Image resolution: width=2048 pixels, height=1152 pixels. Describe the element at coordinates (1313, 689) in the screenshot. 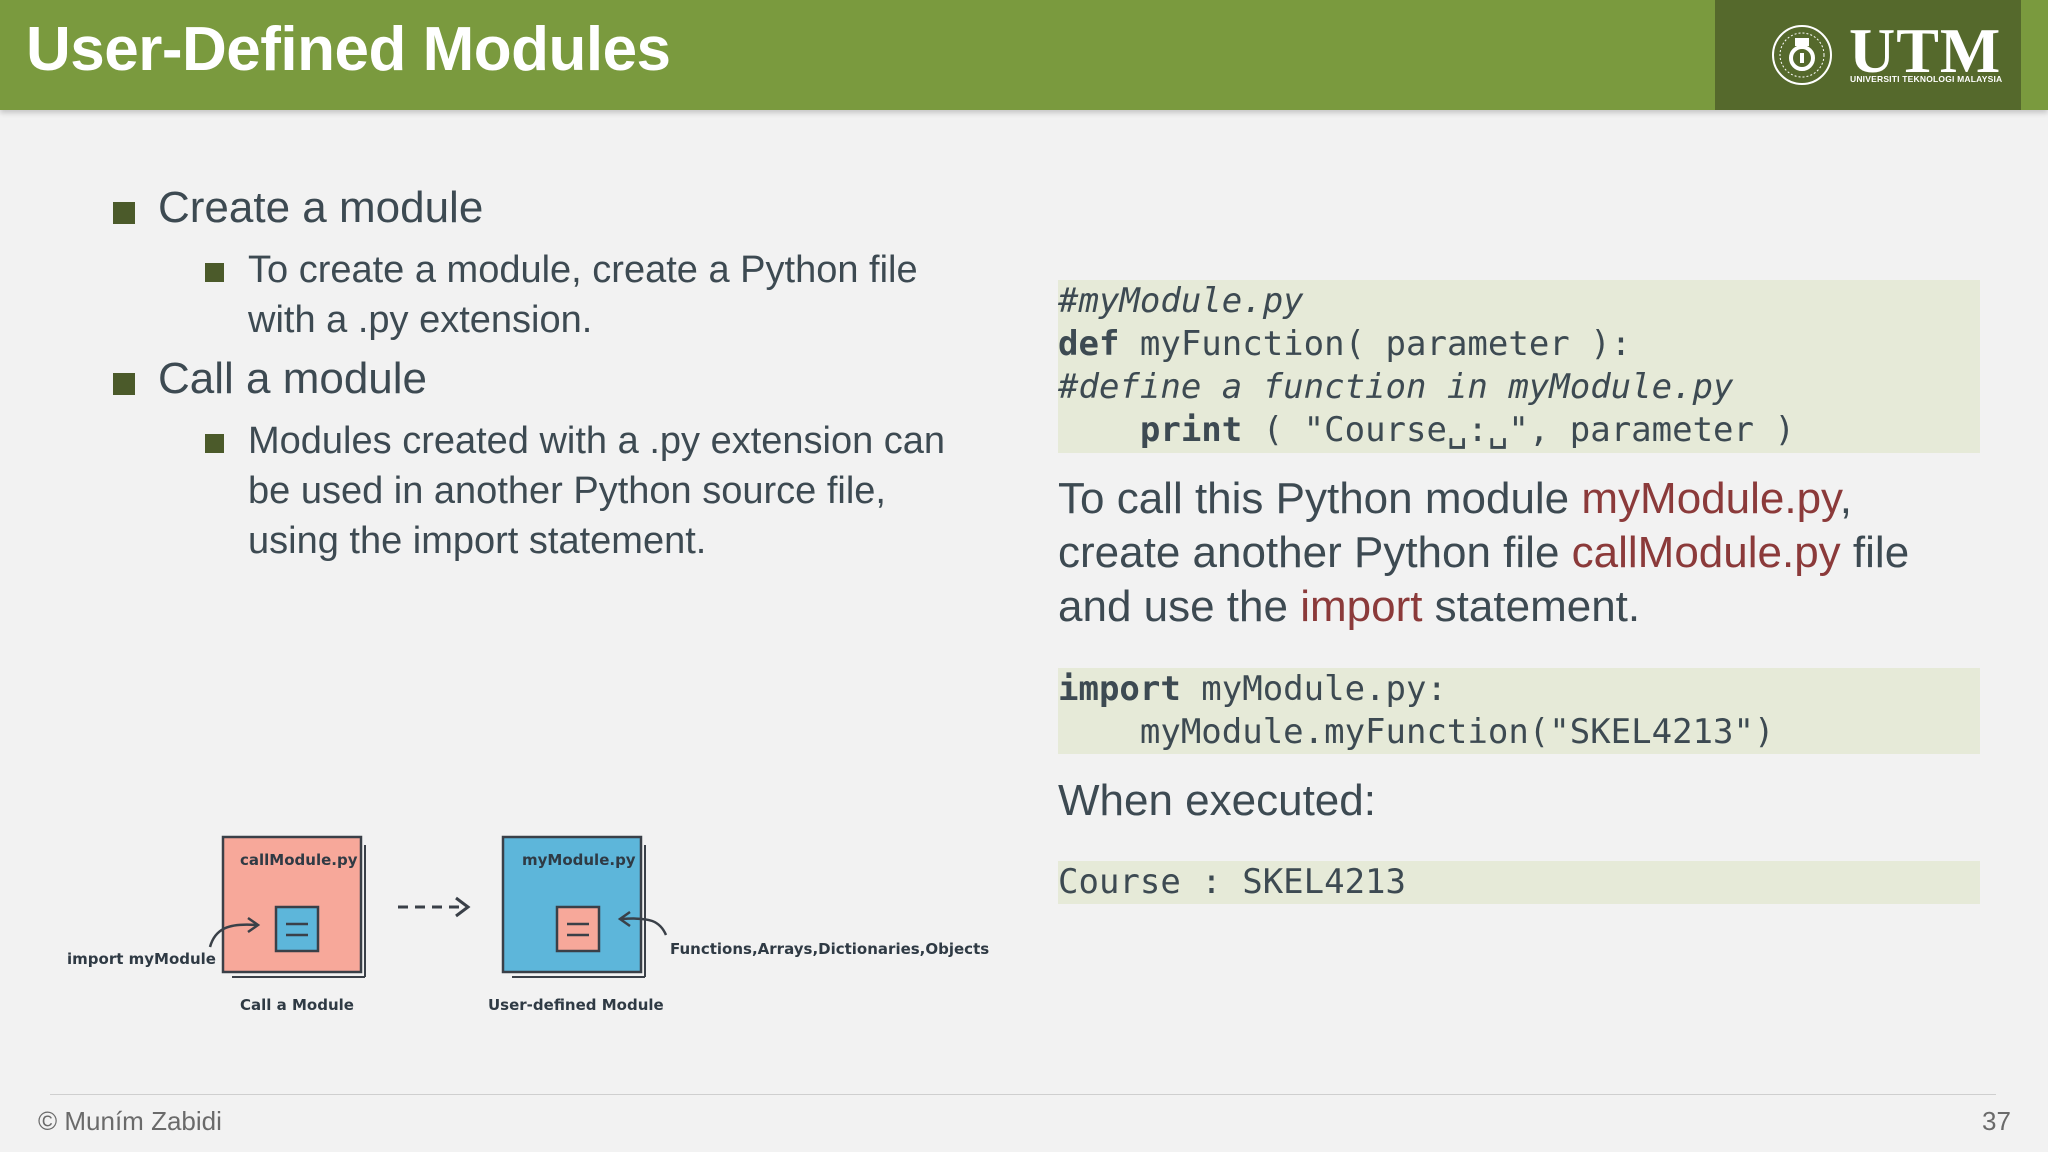

I see `code-text: myModule.py:` at that location.